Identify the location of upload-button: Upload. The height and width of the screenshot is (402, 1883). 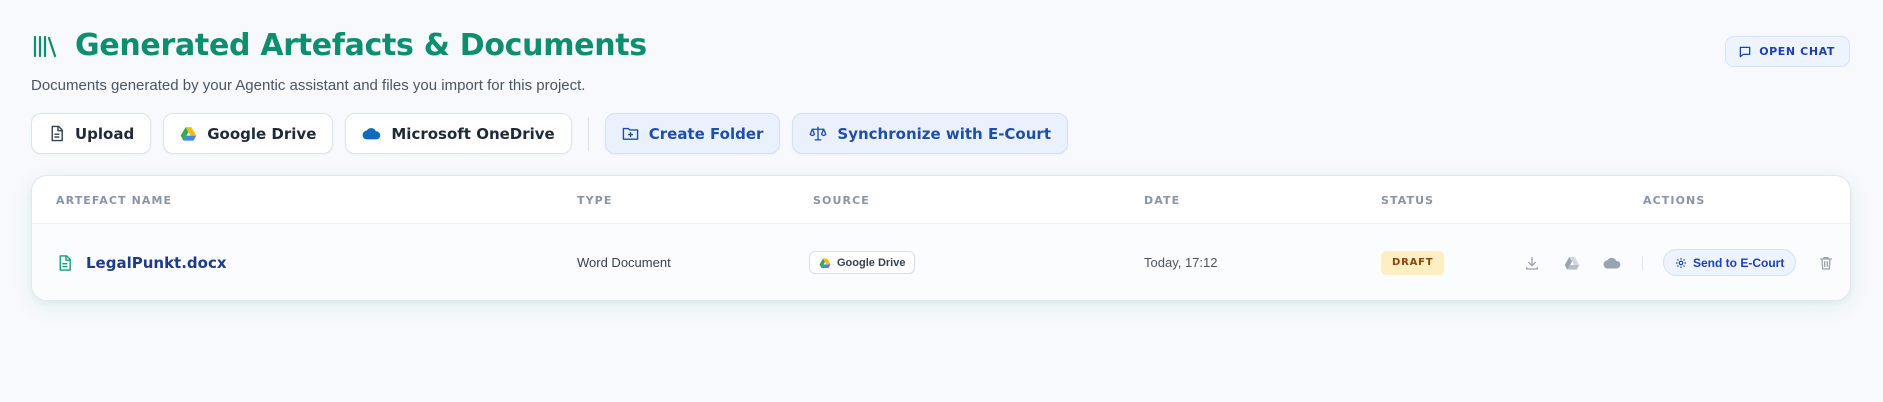
(91, 133).